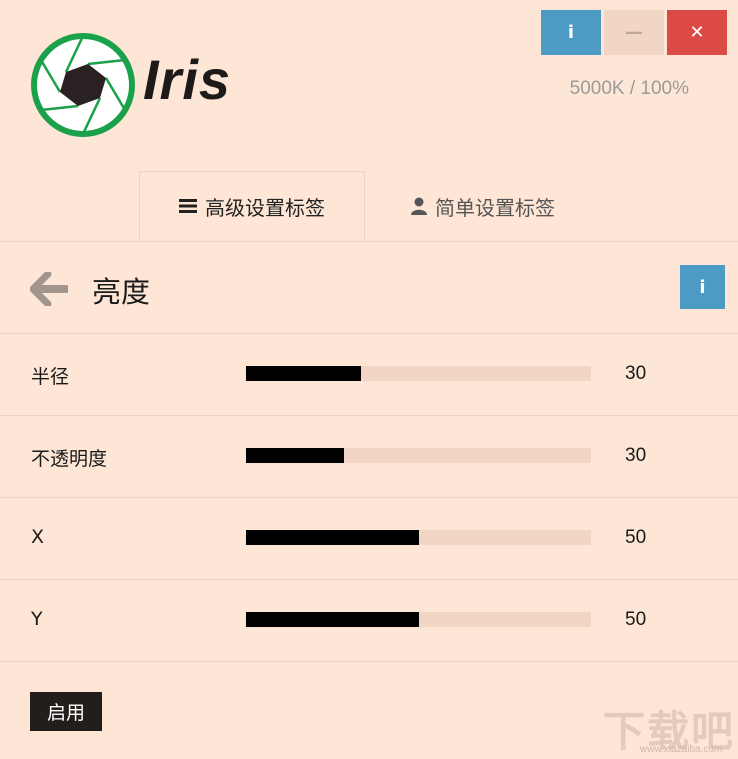  Describe the element at coordinates (629, 88) in the screenshot. I see `color-temperature-status: 5000K / 100%` at that location.